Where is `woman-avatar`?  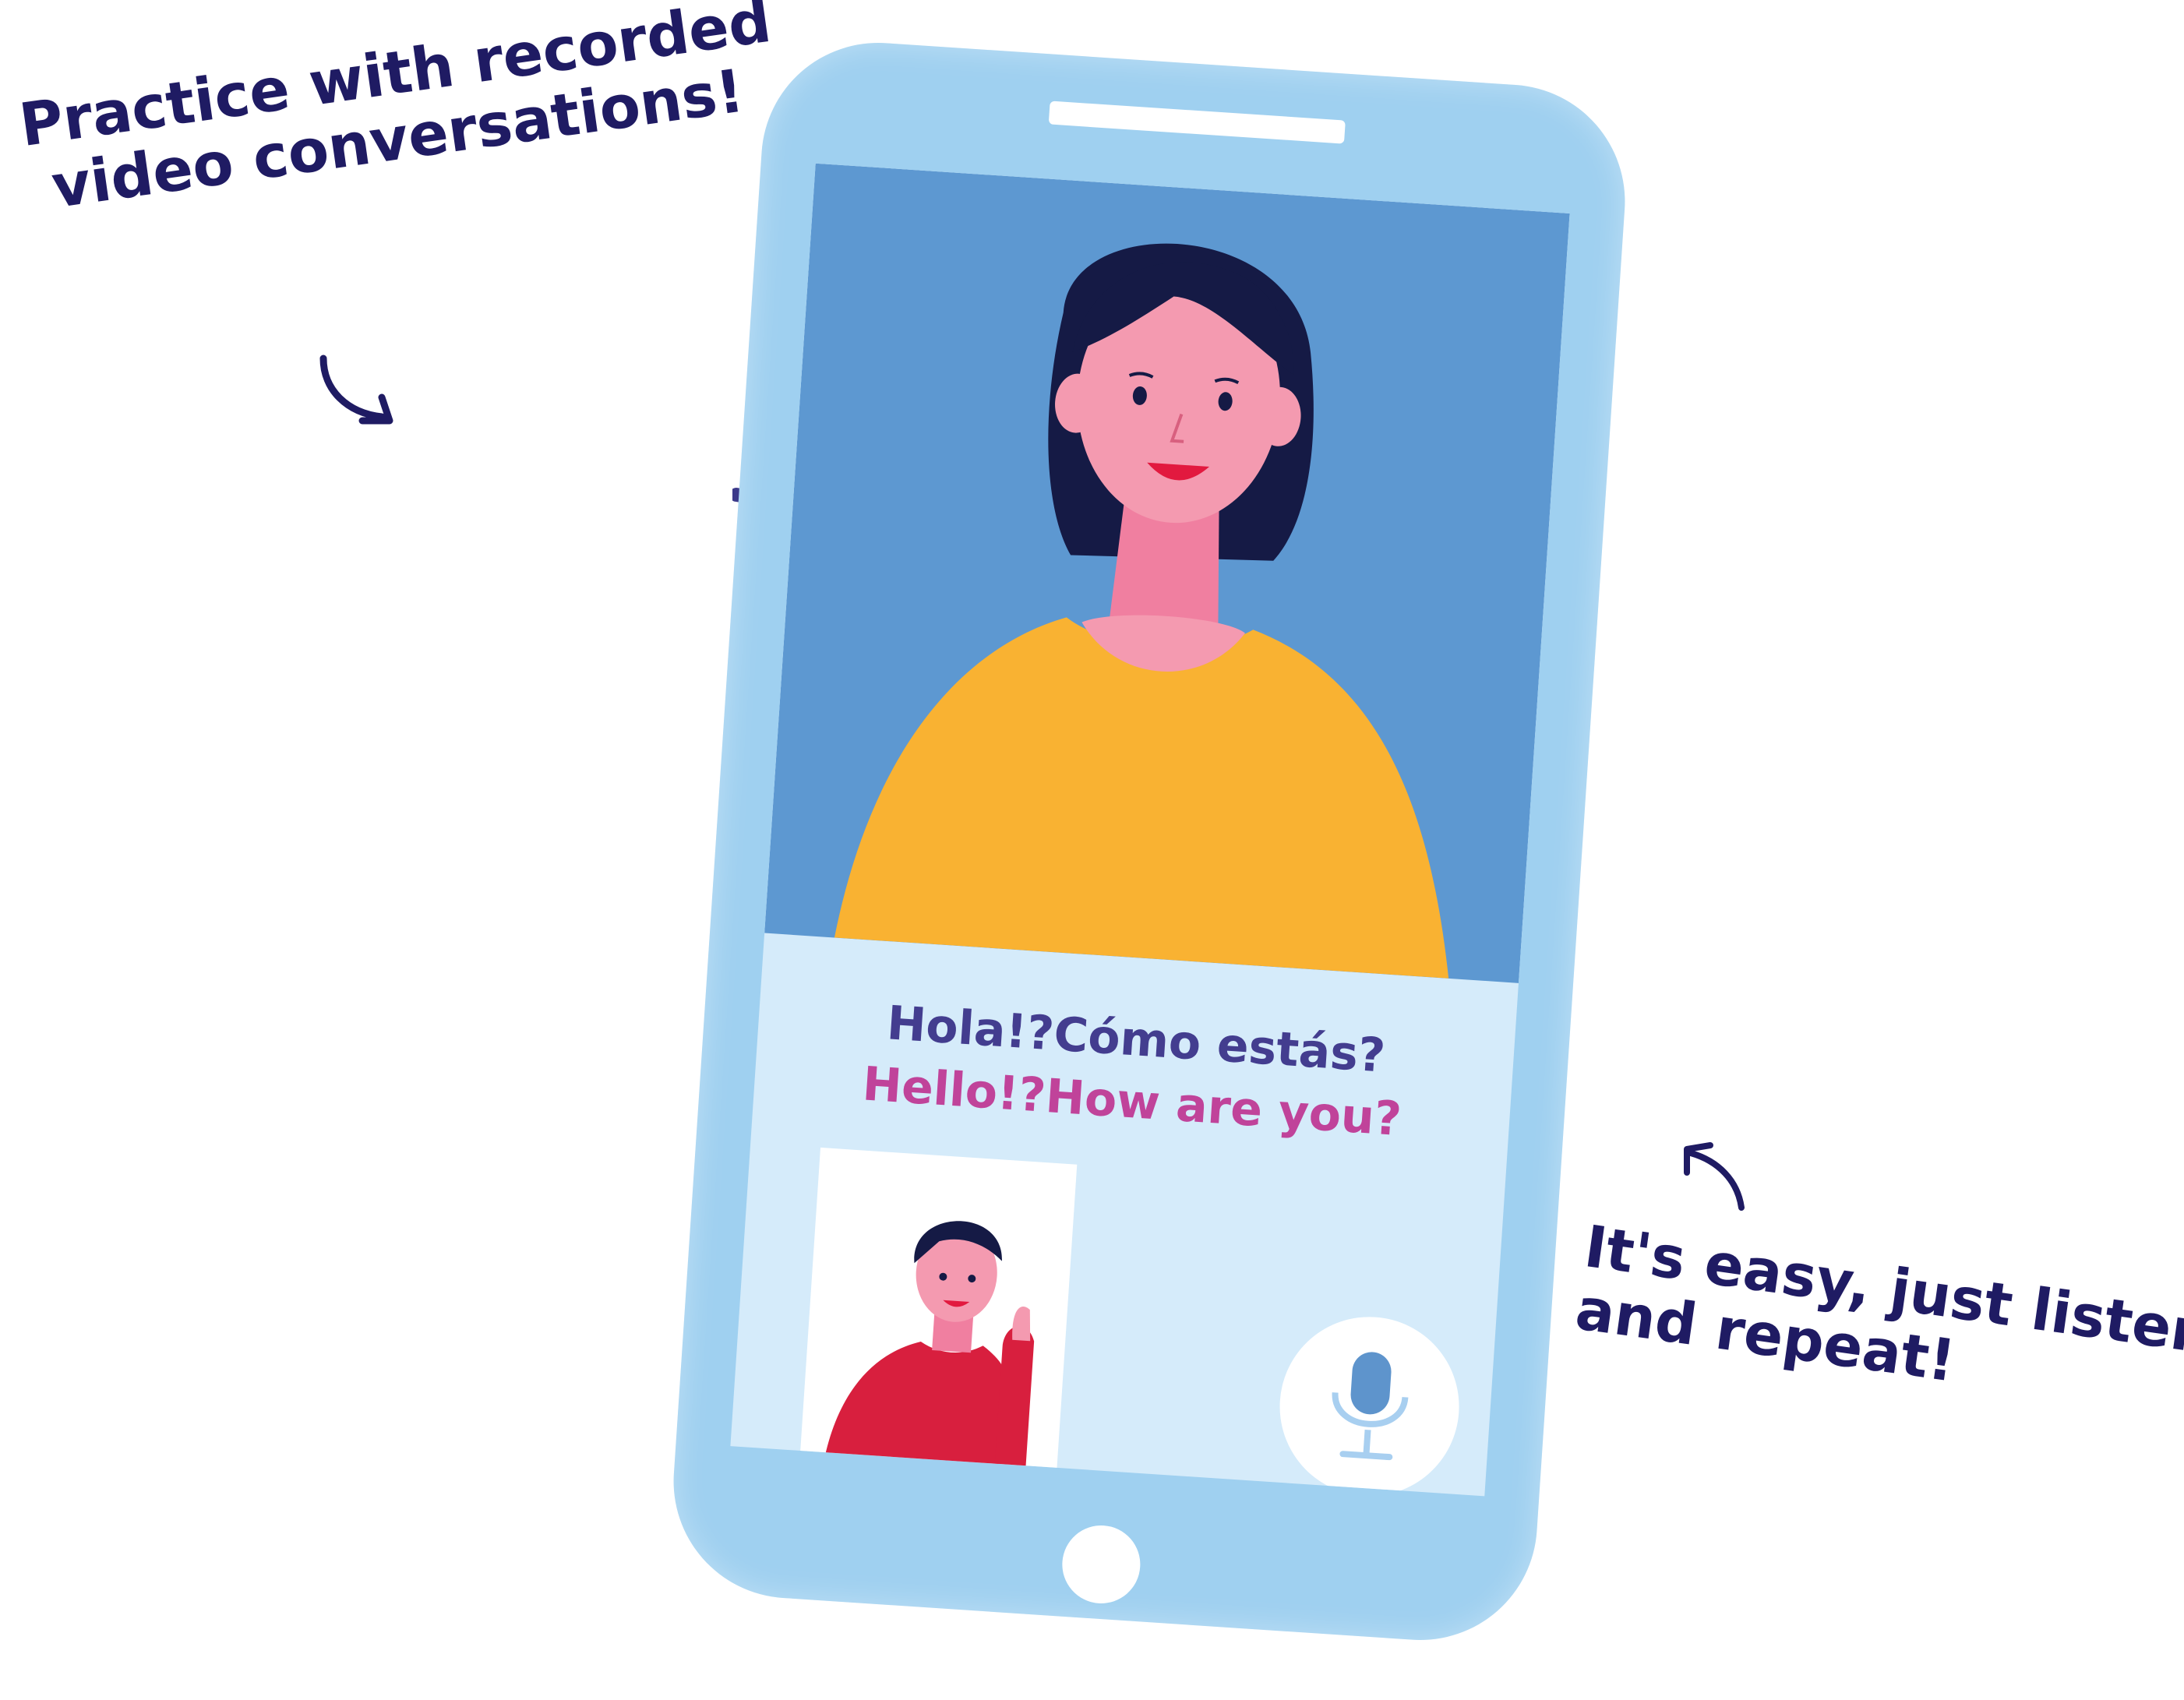
woman-avatar is located at coordinates (1141, 611).